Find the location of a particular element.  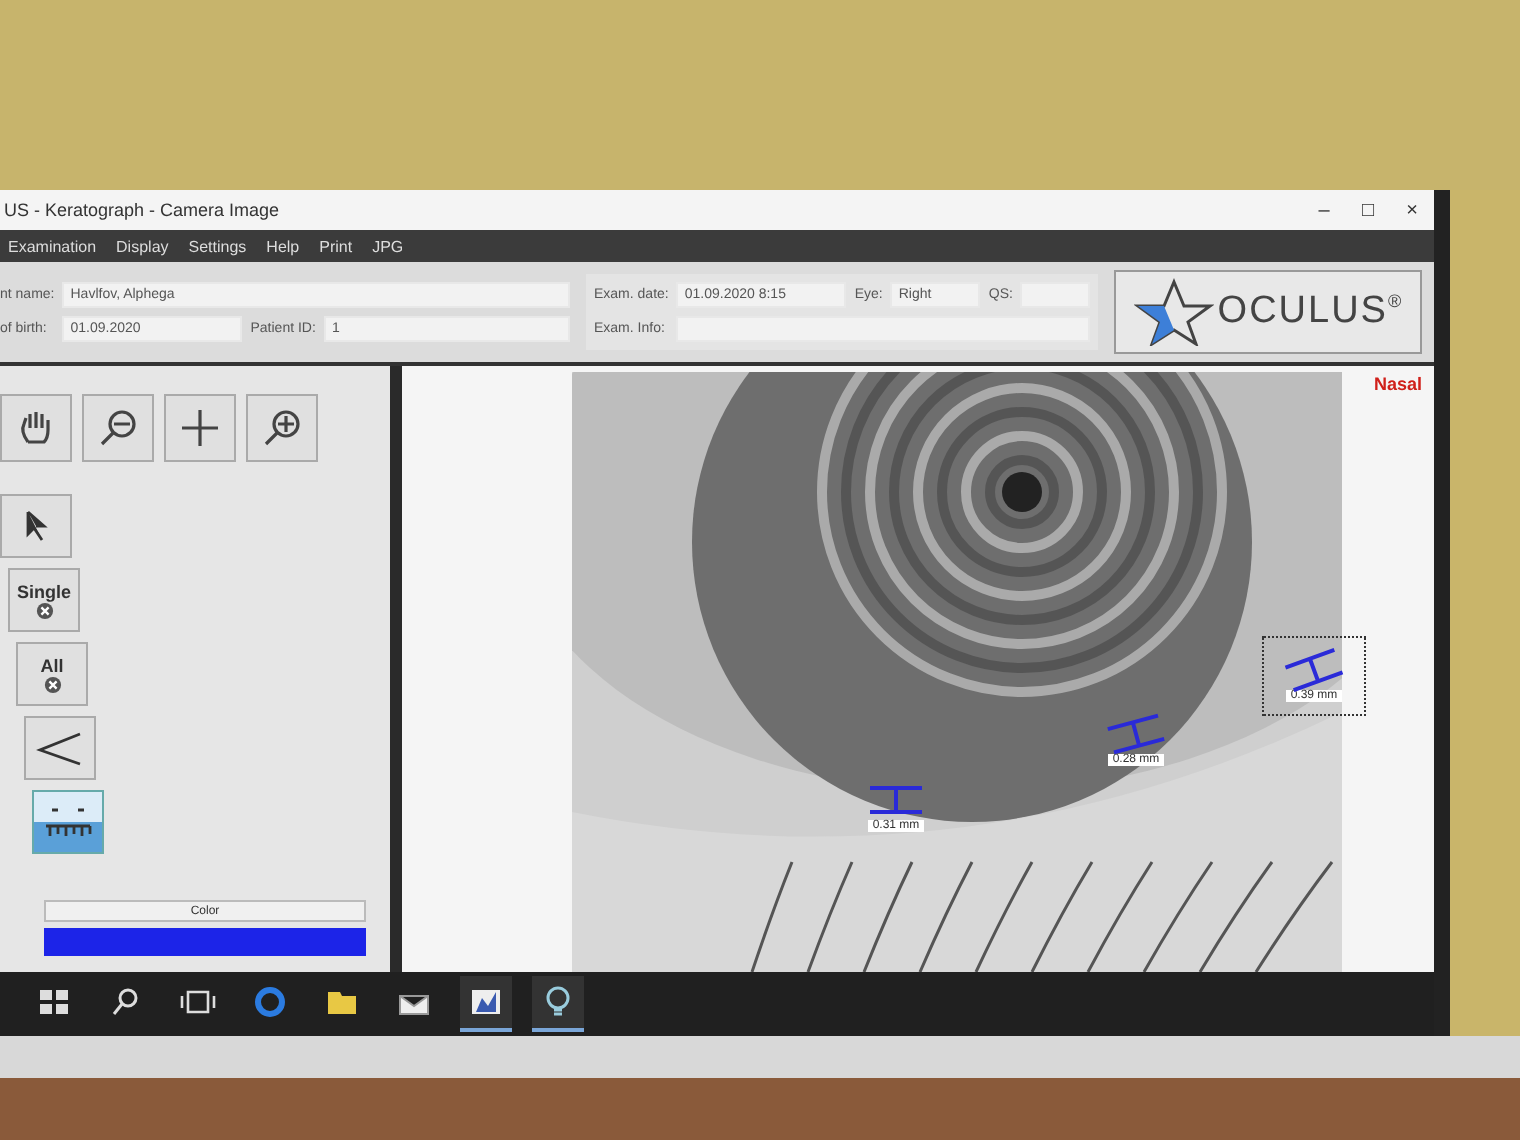

delete-button: All is located at coordinates (52, 674).